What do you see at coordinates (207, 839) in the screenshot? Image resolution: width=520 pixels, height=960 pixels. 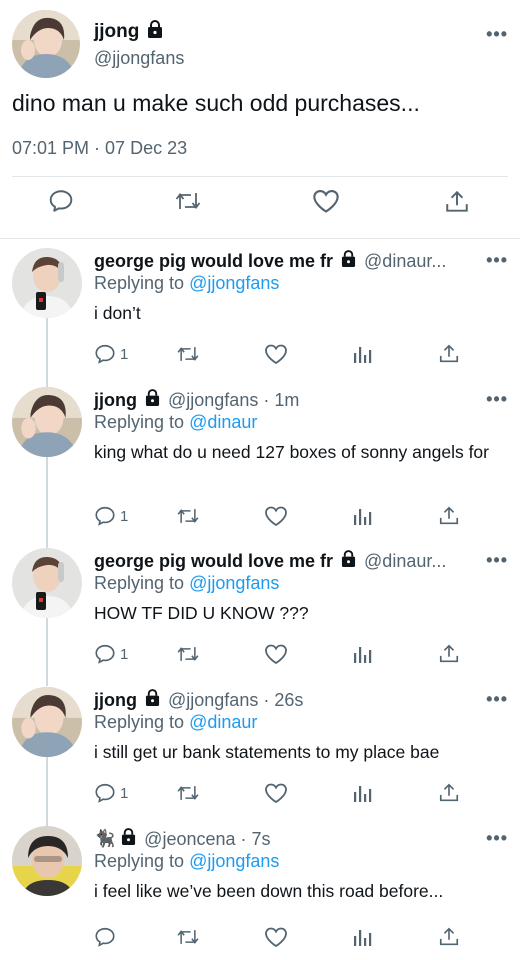 I see `author-handle: @jeoncena · 7s` at bounding box center [207, 839].